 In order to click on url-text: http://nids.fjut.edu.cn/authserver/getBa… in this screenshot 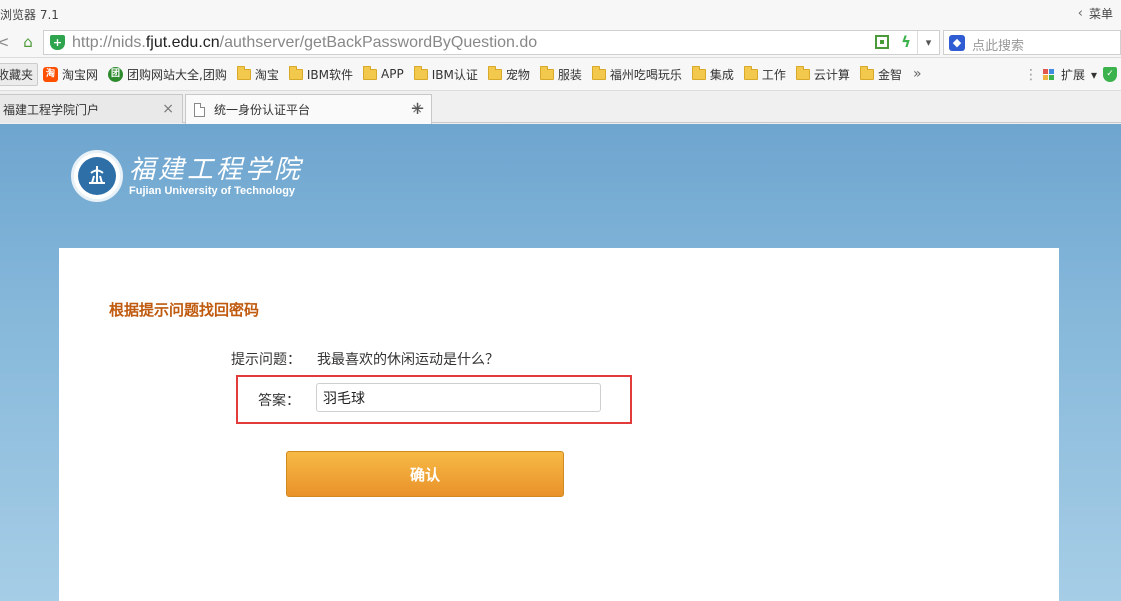, I will do `click(304, 43)`.